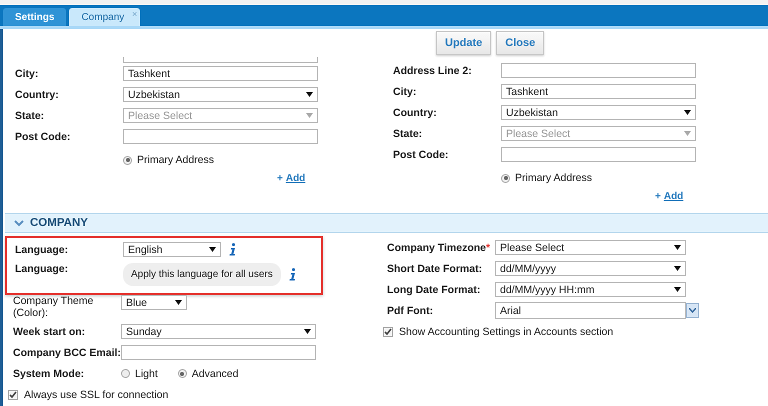 The image size is (768, 406). Describe the element at coordinates (386, 223) in the screenshot. I see `section-header: COMPANY` at that location.